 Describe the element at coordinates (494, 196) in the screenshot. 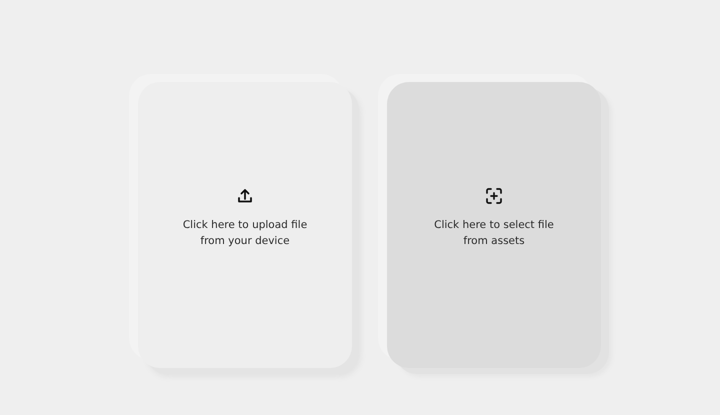

I see `add-frame-icon` at that location.